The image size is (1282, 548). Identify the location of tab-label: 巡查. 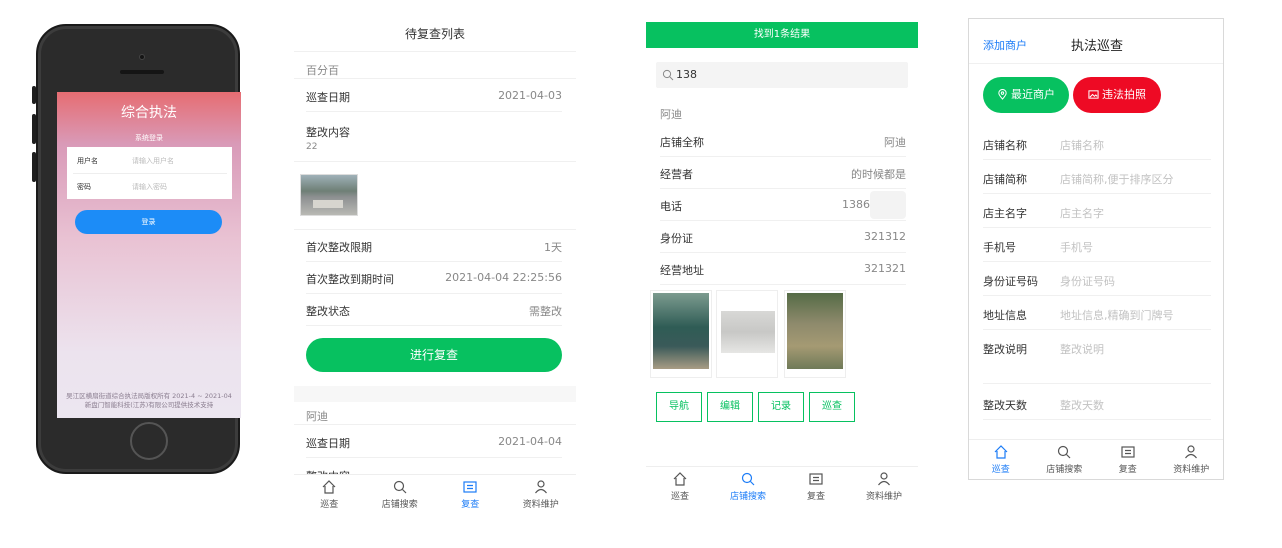
(679, 497).